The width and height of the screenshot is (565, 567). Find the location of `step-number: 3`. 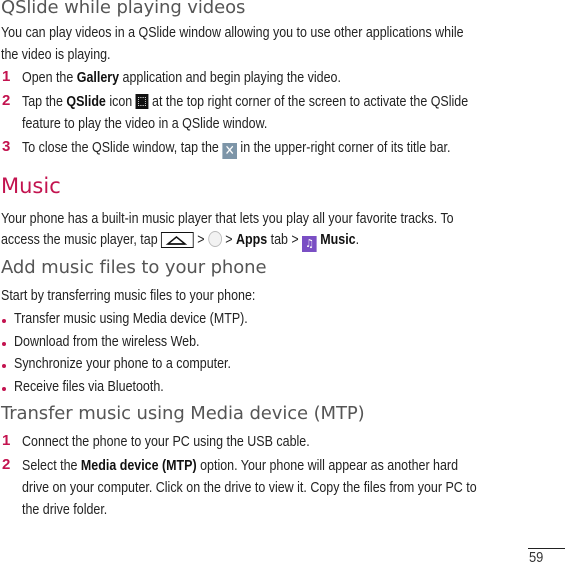

step-number: 3 is located at coordinates (6, 146).